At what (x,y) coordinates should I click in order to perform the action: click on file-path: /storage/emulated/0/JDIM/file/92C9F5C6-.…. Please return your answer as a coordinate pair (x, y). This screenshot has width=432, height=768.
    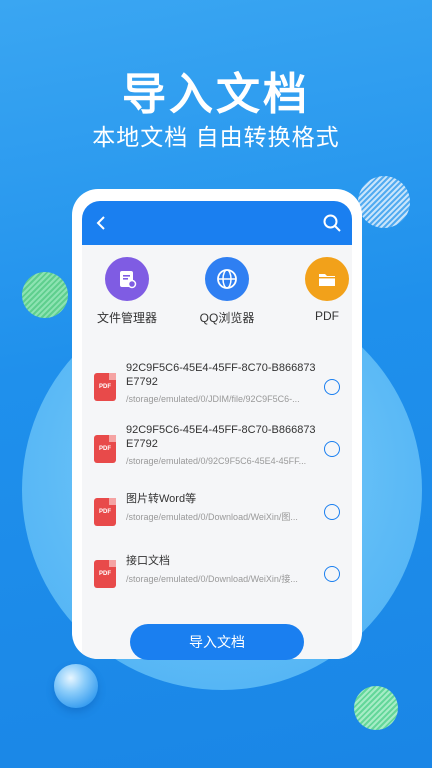
    Looking at the image, I should click on (213, 399).